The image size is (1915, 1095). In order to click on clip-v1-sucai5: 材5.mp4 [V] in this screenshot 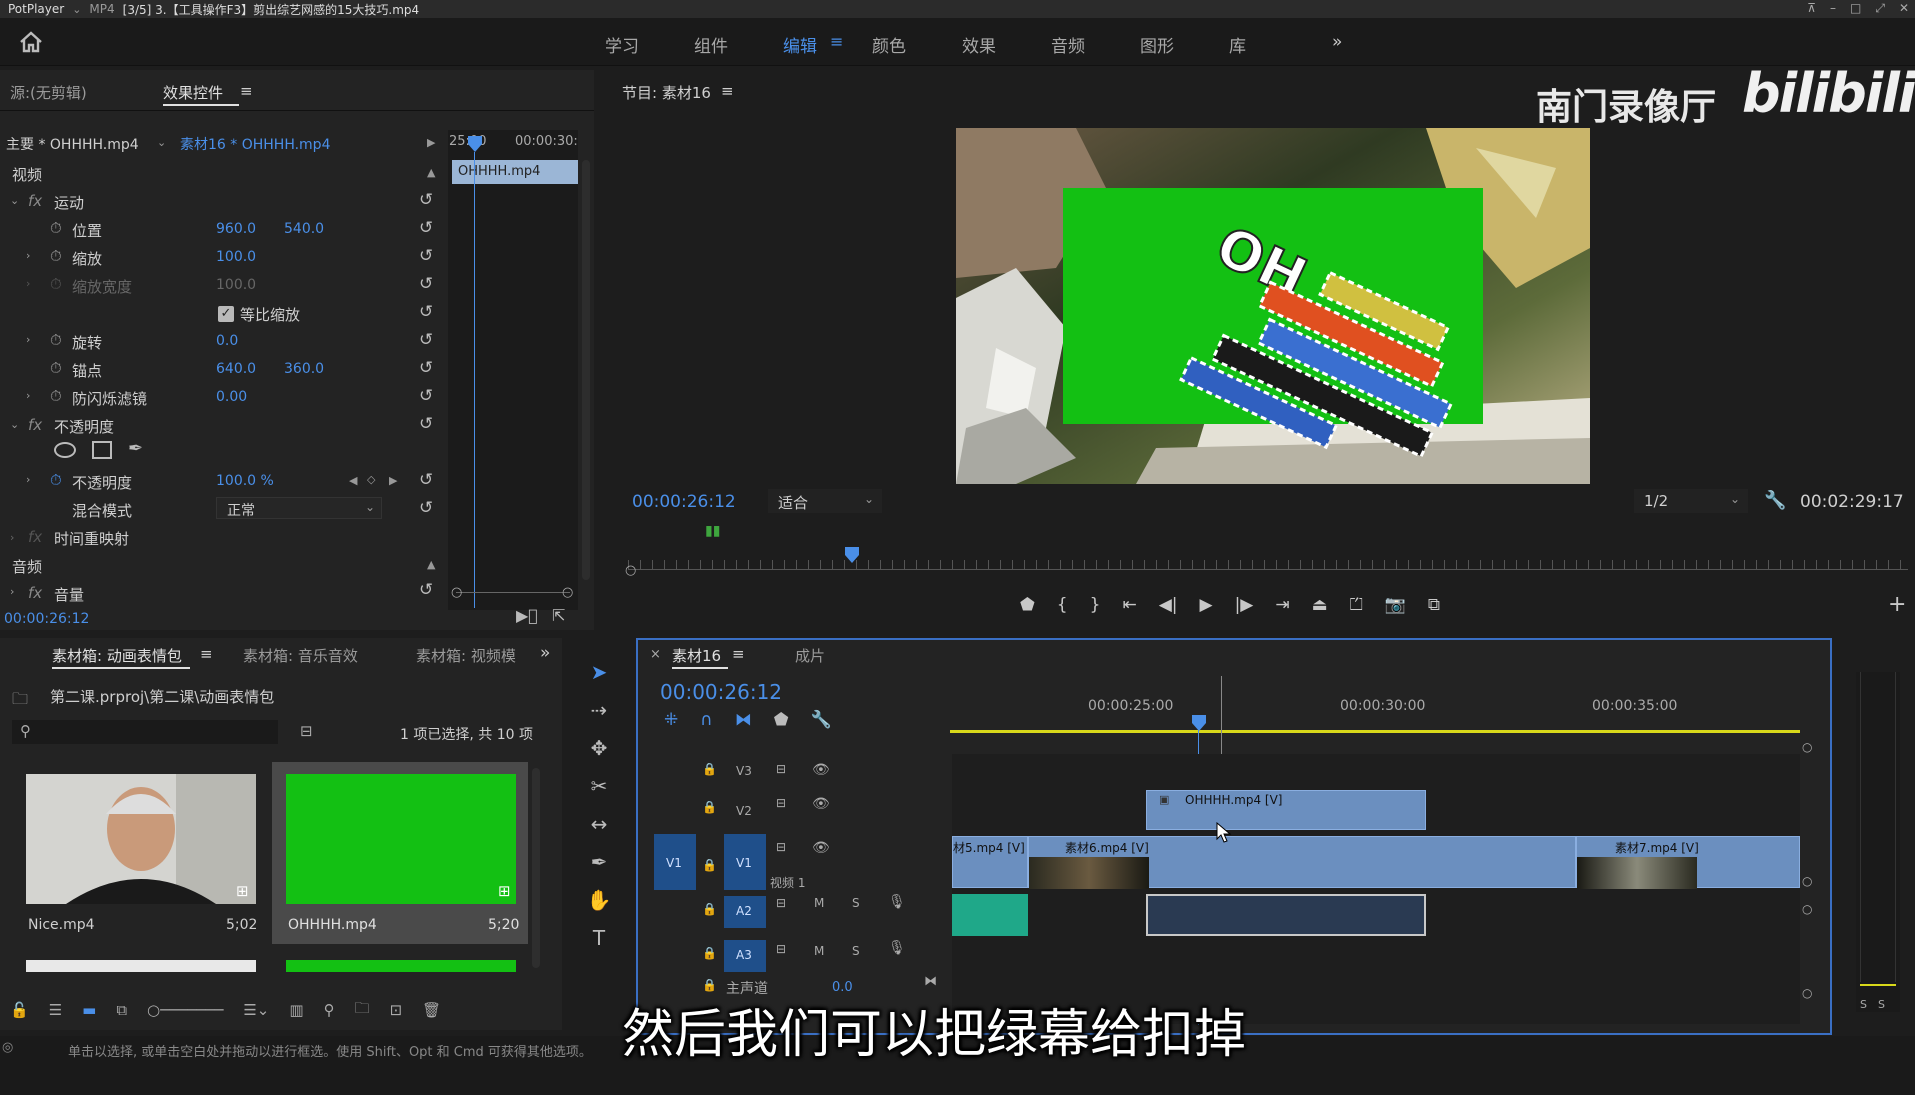, I will do `click(990, 862)`.